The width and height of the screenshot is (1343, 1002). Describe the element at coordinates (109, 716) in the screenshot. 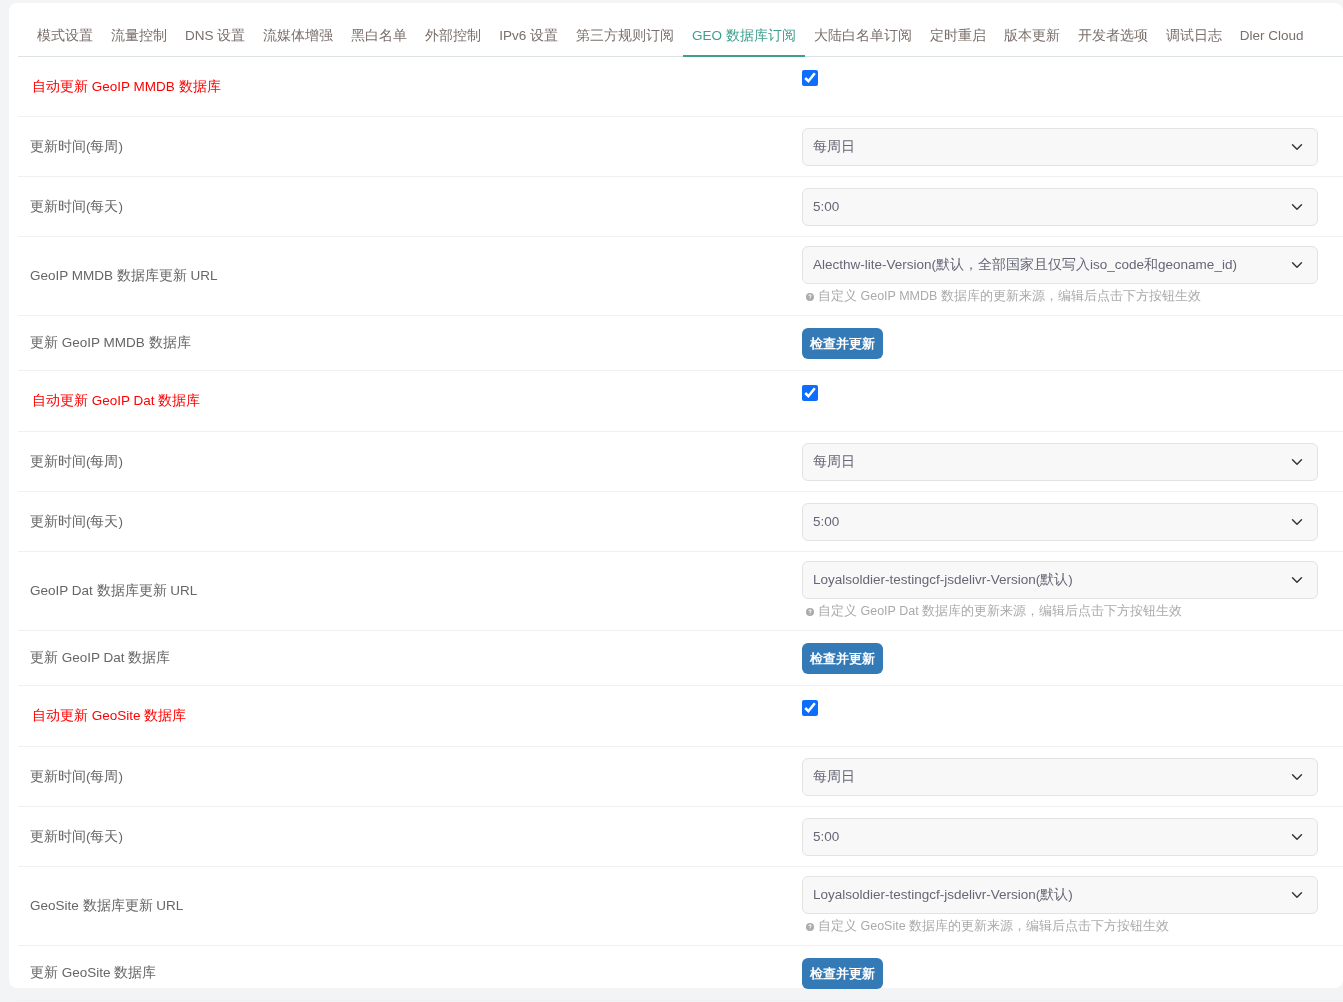

I see `setting-label: 自动更新 GeoSite 数据库` at that location.